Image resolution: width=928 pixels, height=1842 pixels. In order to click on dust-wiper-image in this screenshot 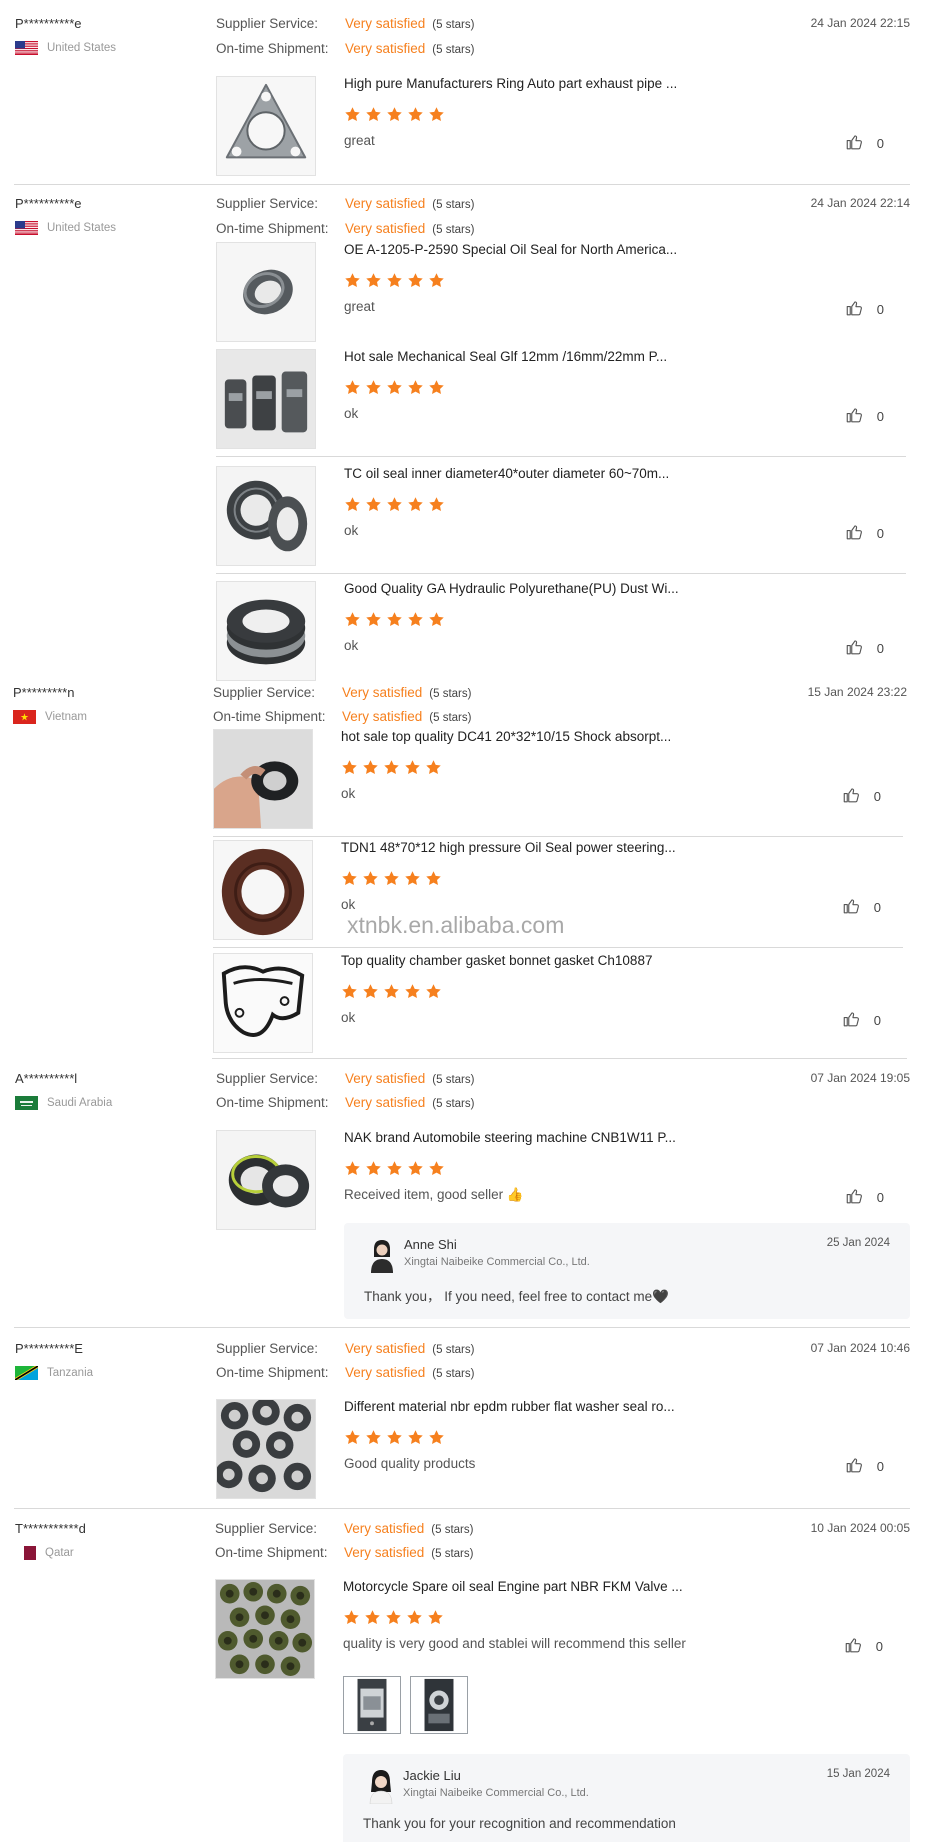, I will do `click(266, 631)`.